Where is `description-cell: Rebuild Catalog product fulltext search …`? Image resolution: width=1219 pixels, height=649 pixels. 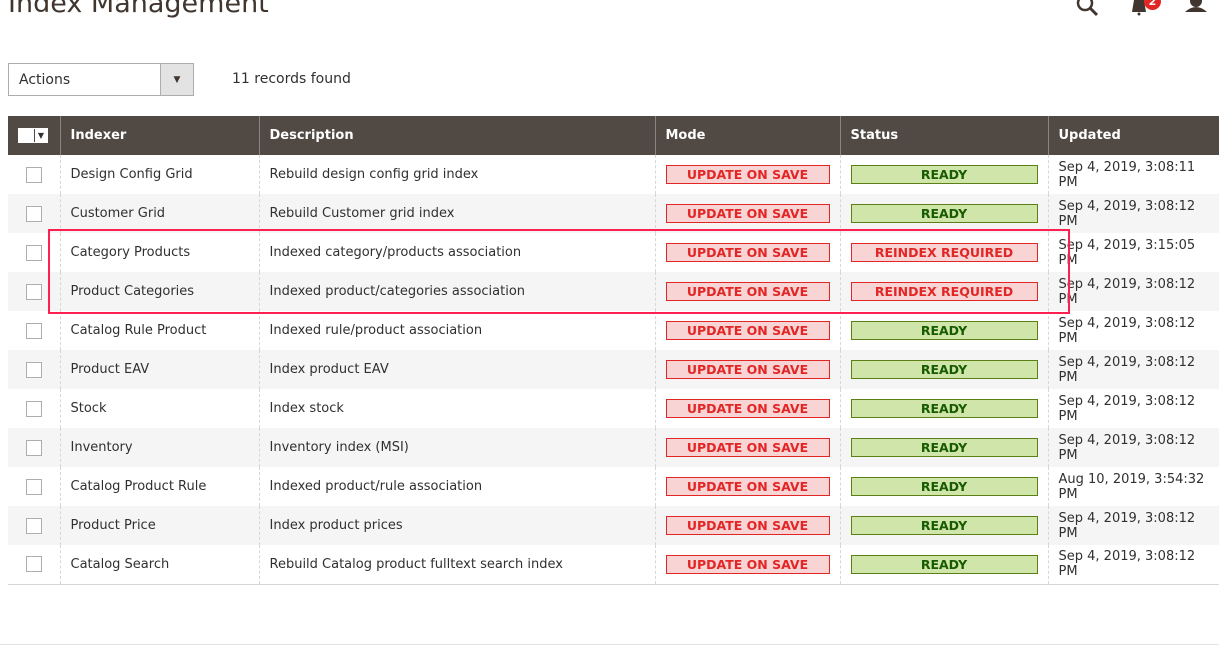 description-cell: Rebuild Catalog product fulltext search … is located at coordinates (456, 565).